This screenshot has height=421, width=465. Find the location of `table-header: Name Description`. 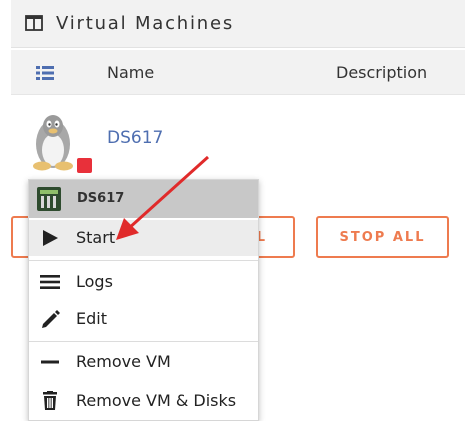

table-header: Name Description is located at coordinates (238, 72).